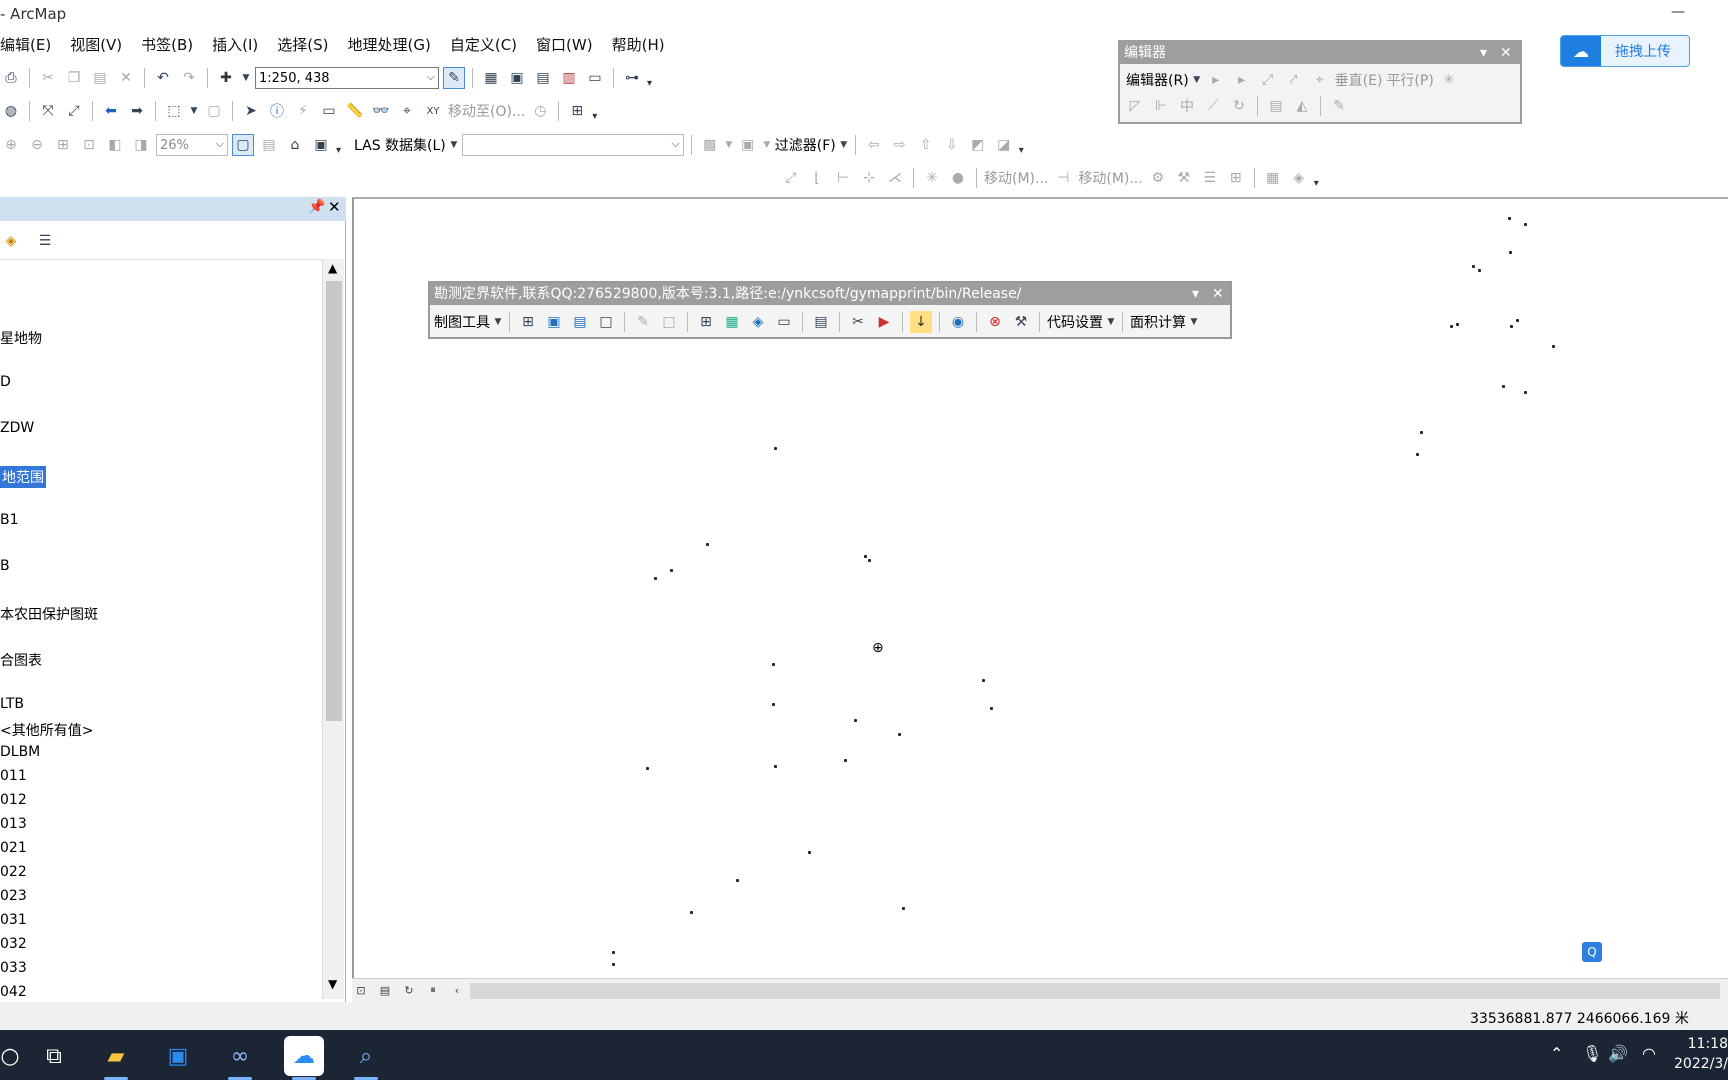  What do you see at coordinates (332, 984) in the screenshot?
I see `scroll-down-icon: ▼` at bounding box center [332, 984].